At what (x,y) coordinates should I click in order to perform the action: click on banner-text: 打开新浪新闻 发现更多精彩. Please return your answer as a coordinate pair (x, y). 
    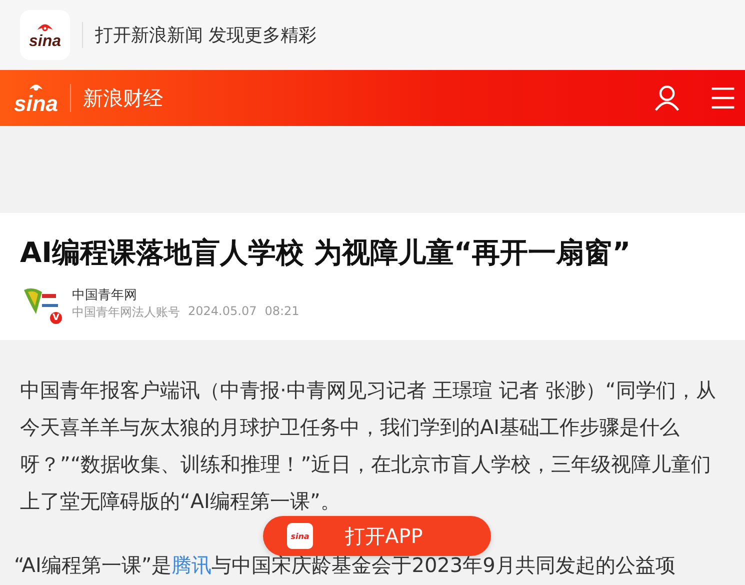
    Looking at the image, I should click on (206, 35).